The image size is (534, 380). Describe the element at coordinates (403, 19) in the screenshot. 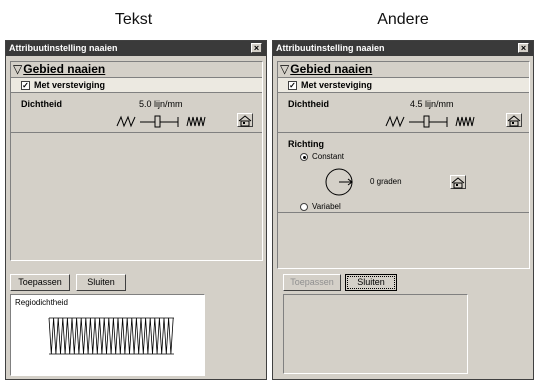

I see `caption-andere: Andere` at that location.